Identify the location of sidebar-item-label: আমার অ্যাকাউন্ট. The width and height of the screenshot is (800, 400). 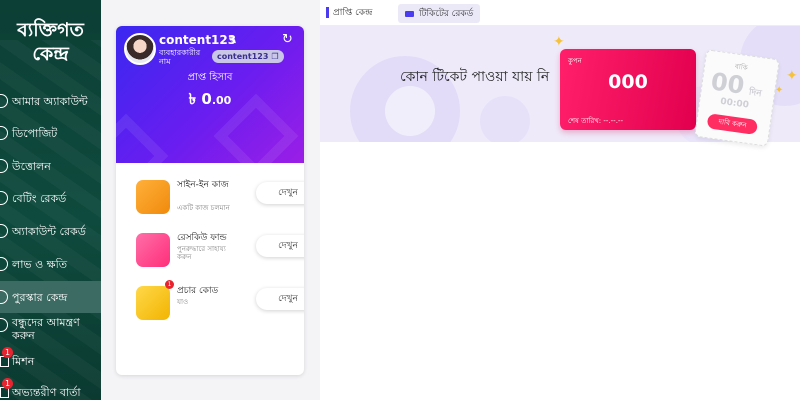
(50, 101).